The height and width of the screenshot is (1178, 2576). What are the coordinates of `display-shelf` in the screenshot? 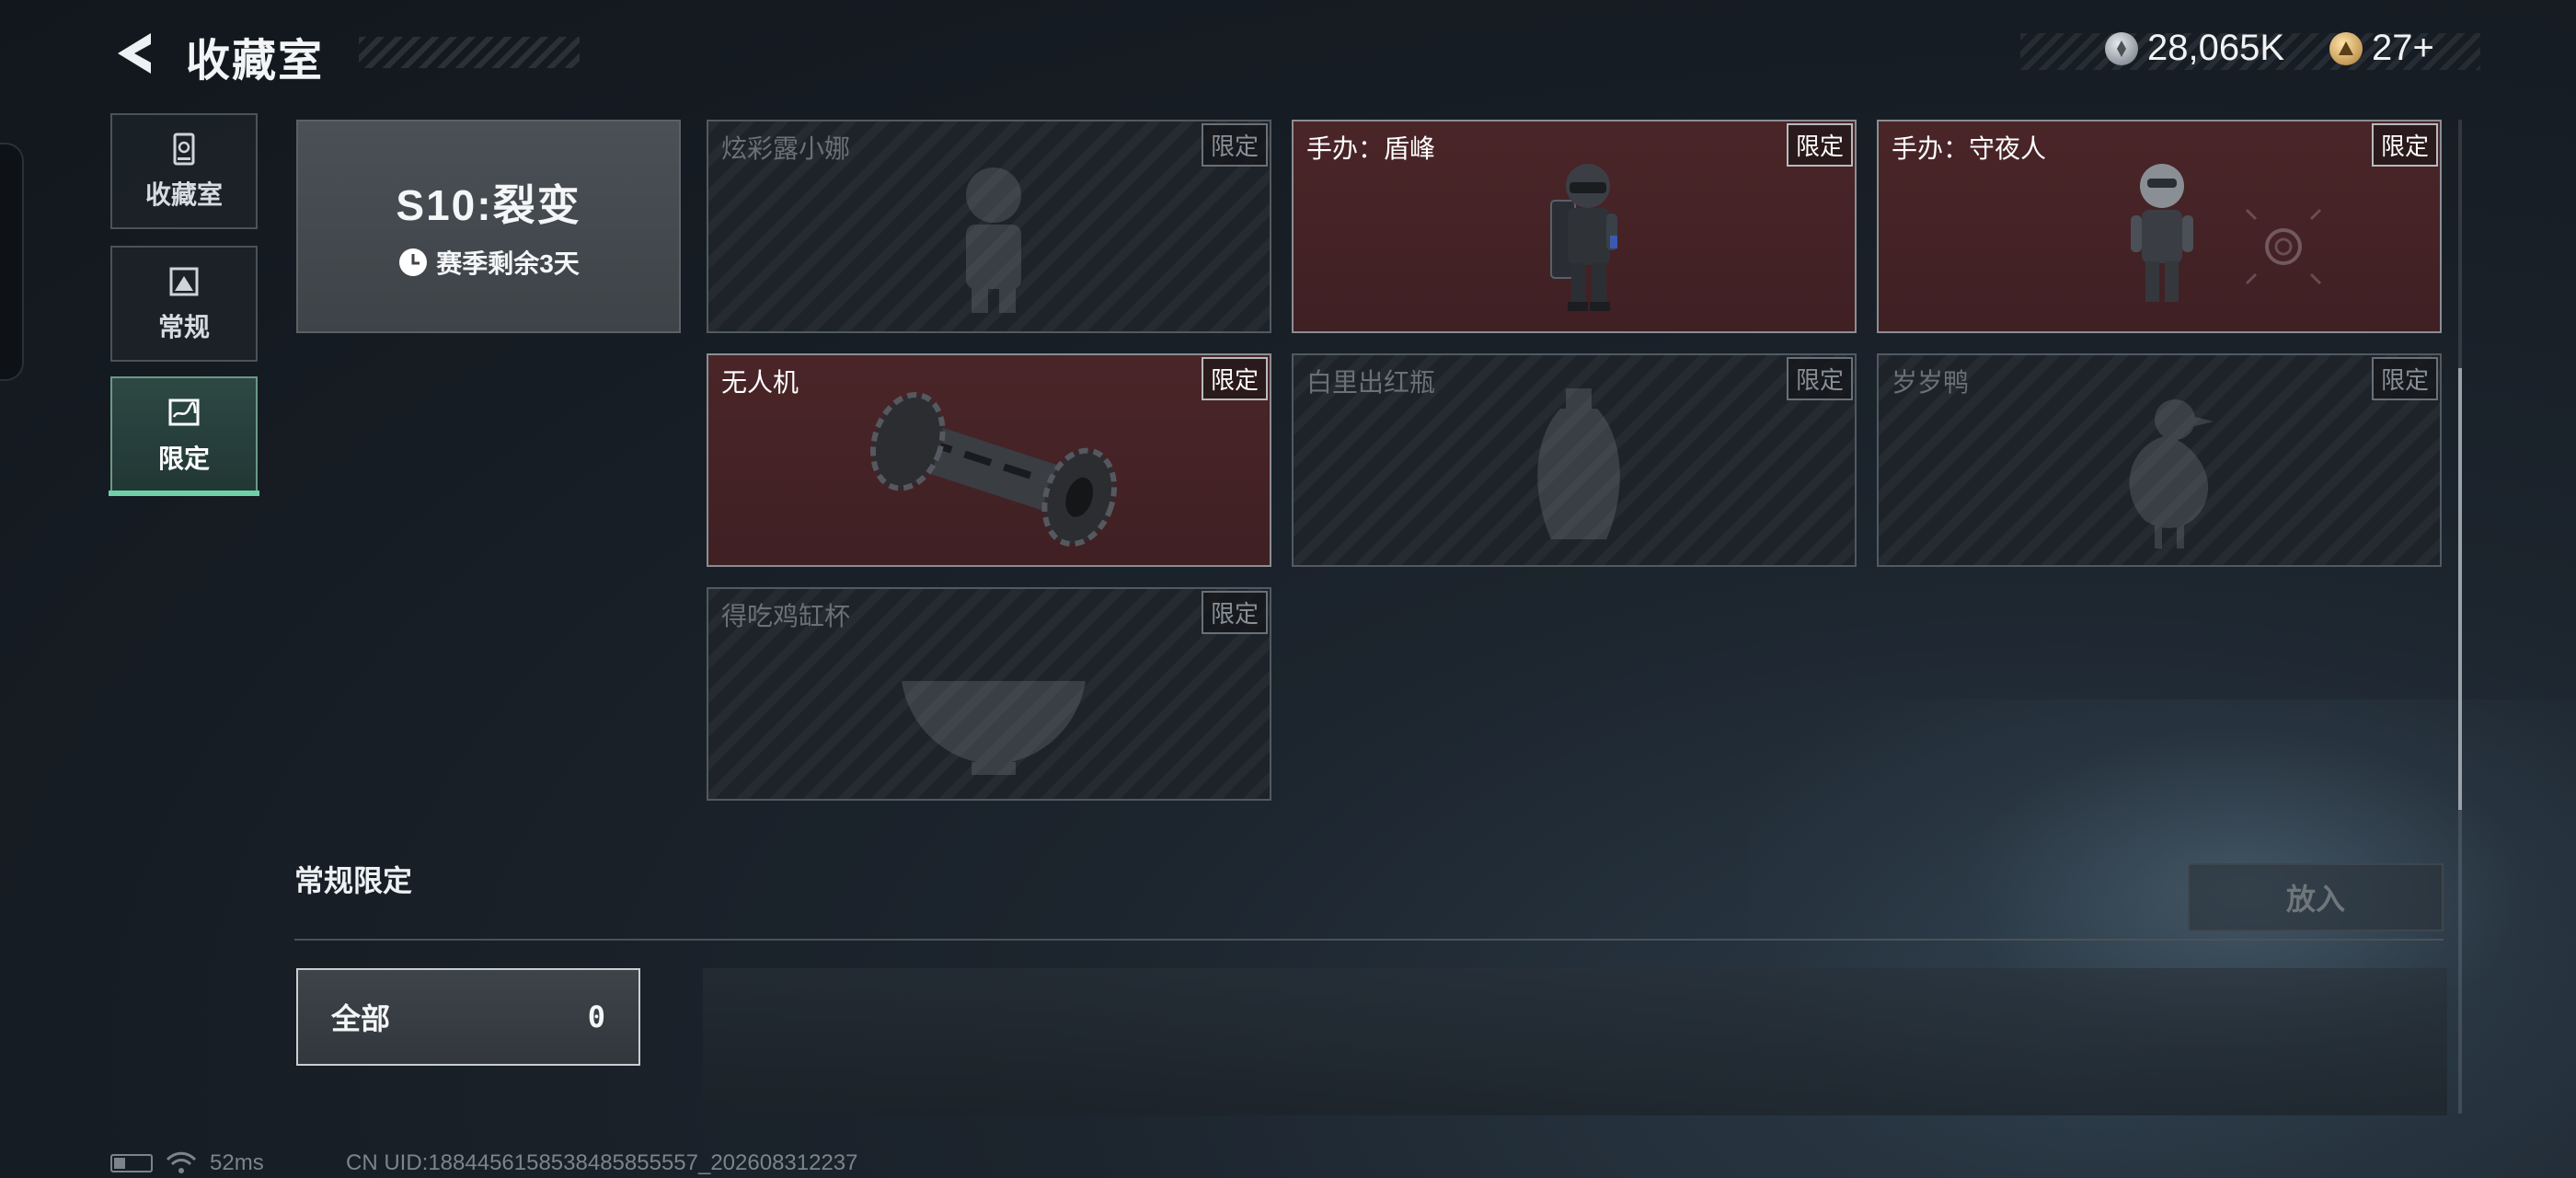 It's located at (1575, 1041).